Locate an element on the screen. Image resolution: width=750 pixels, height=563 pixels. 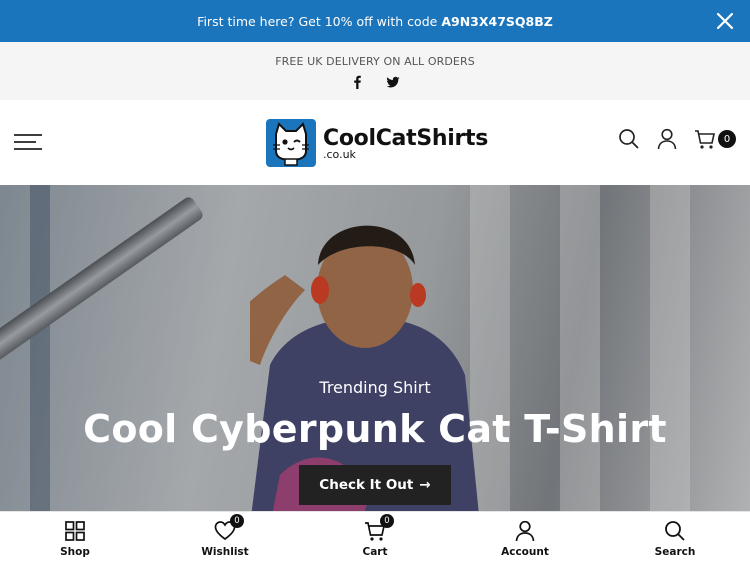
nav-item-cart: 0 Cart is located at coordinates (375, 537).